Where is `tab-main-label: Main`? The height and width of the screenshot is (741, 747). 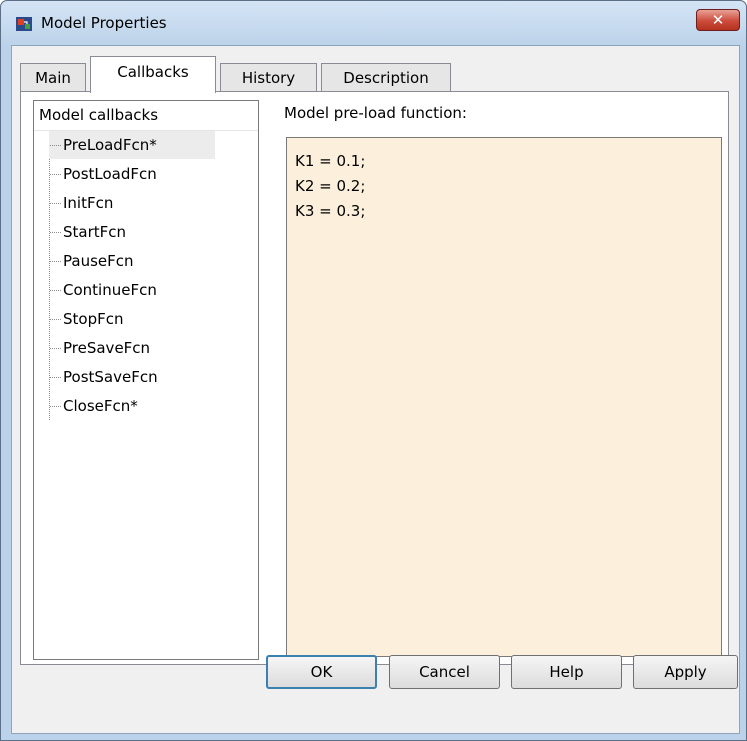
tab-main-label: Main is located at coordinates (53, 78).